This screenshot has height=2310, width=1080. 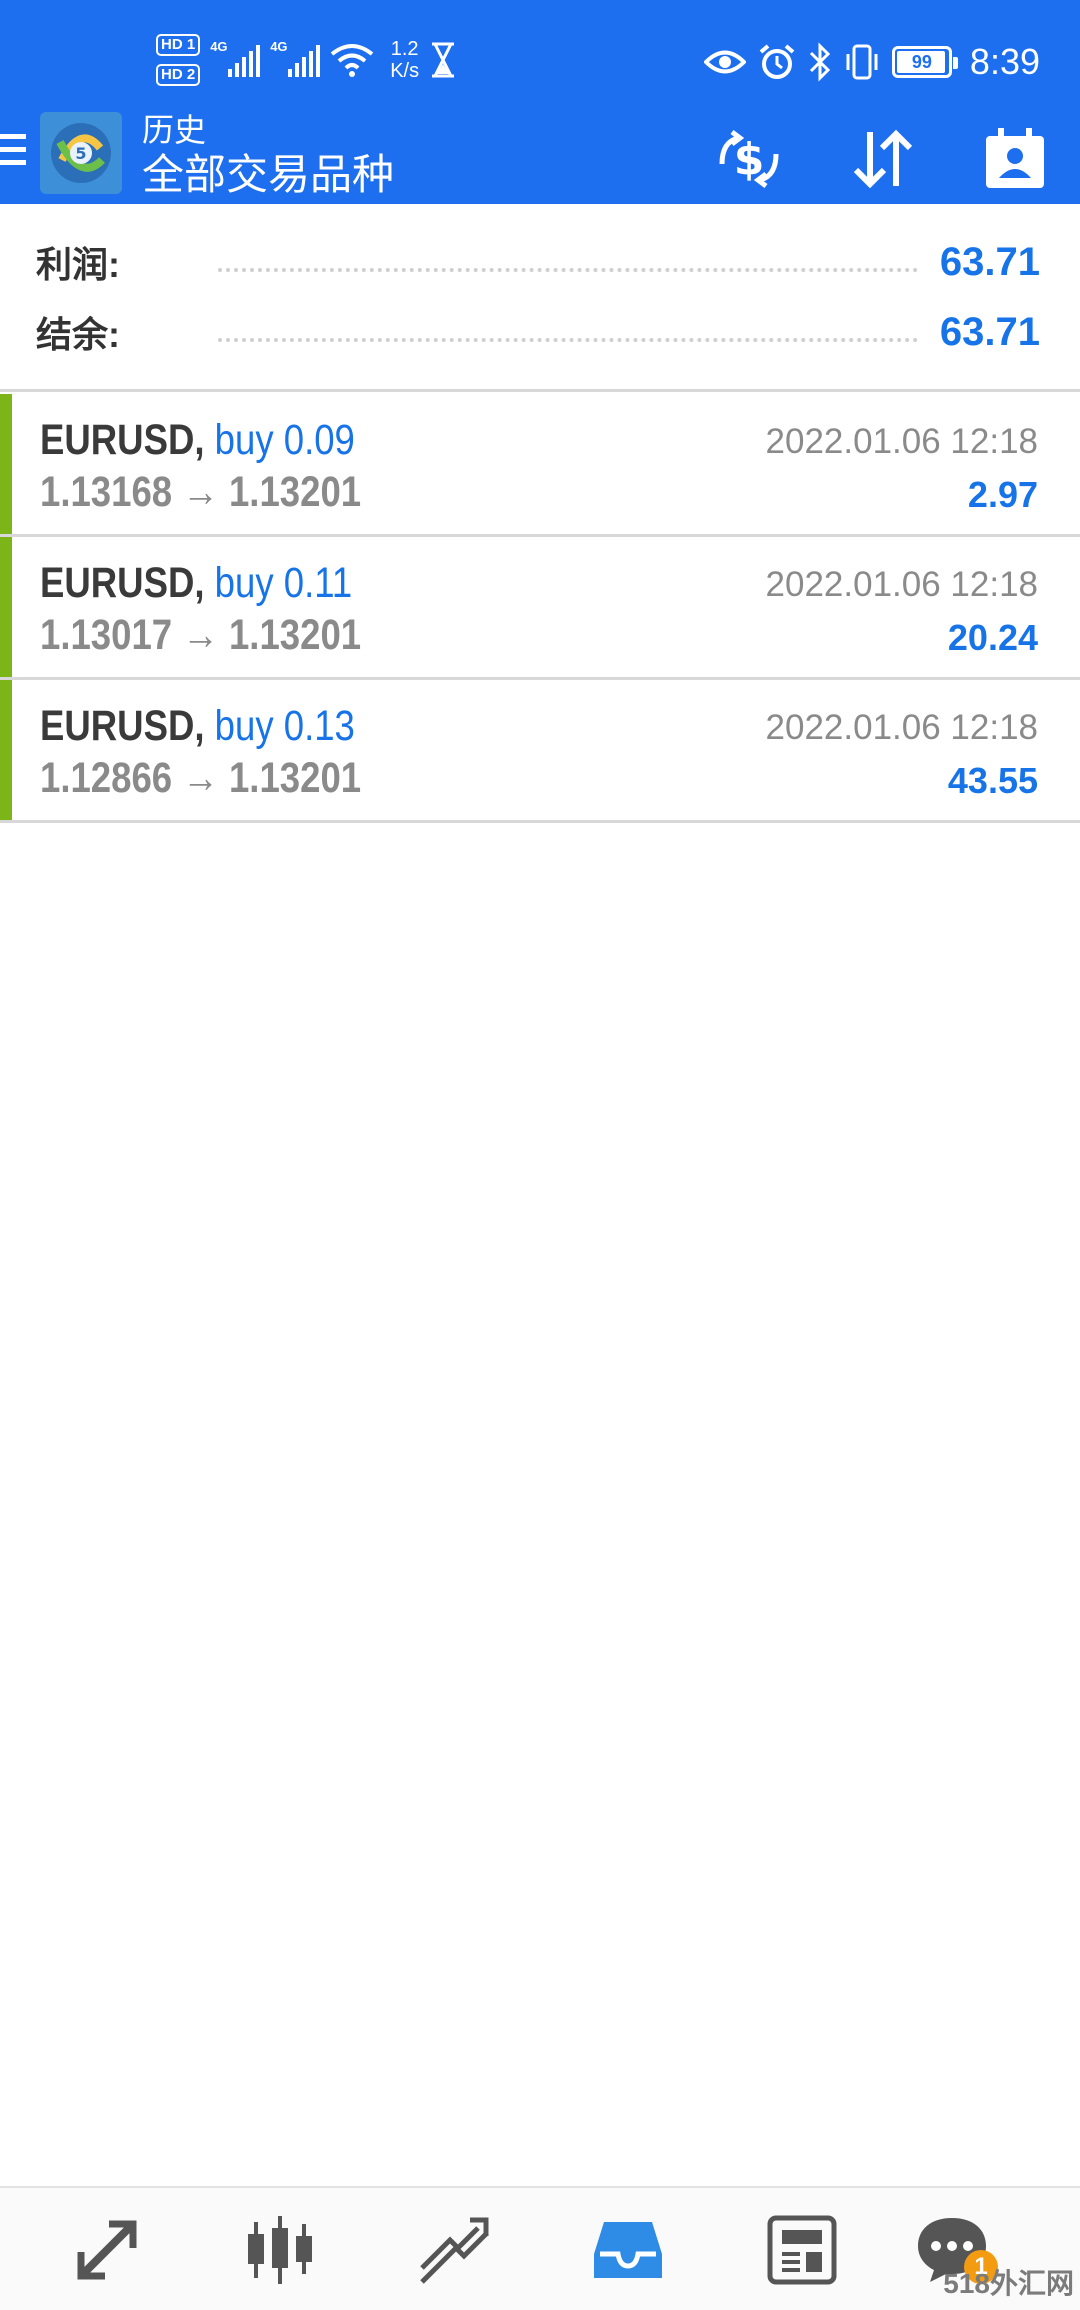 What do you see at coordinates (235, 58) in the screenshot?
I see `signal-icon-1: 4G` at bounding box center [235, 58].